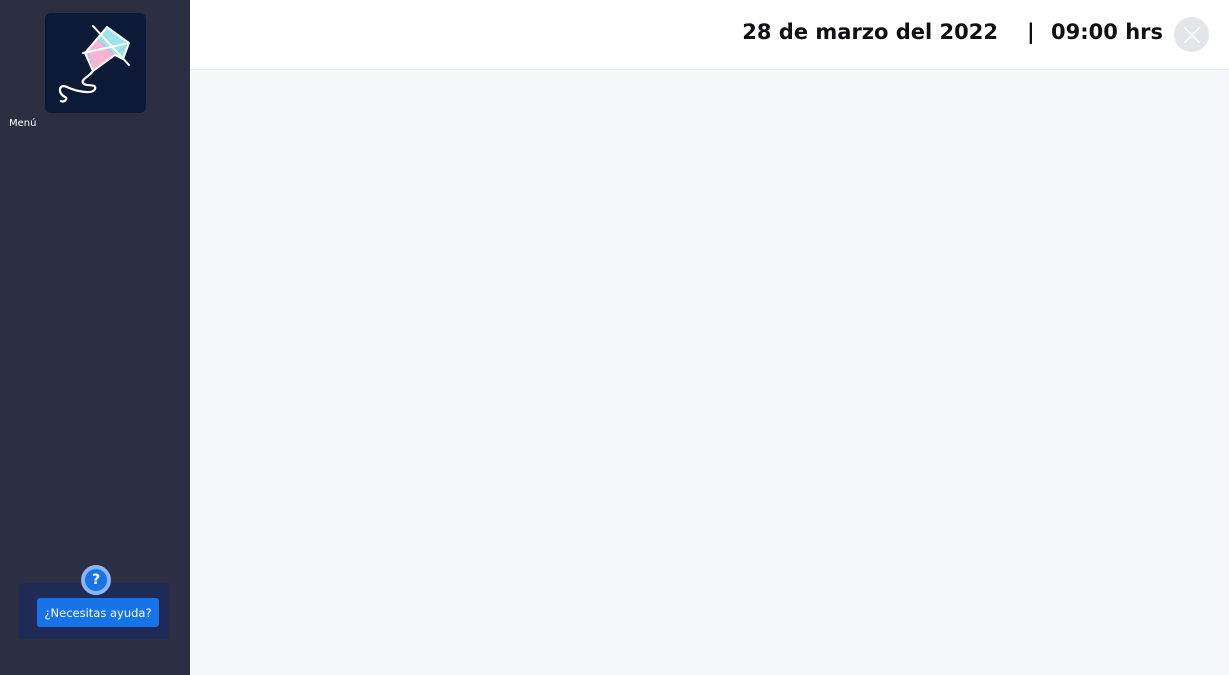 This screenshot has height=675, width=1229. What do you see at coordinates (709, 35) in the screenshot?
I see `top-header: 28 de marzo del 2022 | 09:00 hrs` at bounding box center [709, 35].